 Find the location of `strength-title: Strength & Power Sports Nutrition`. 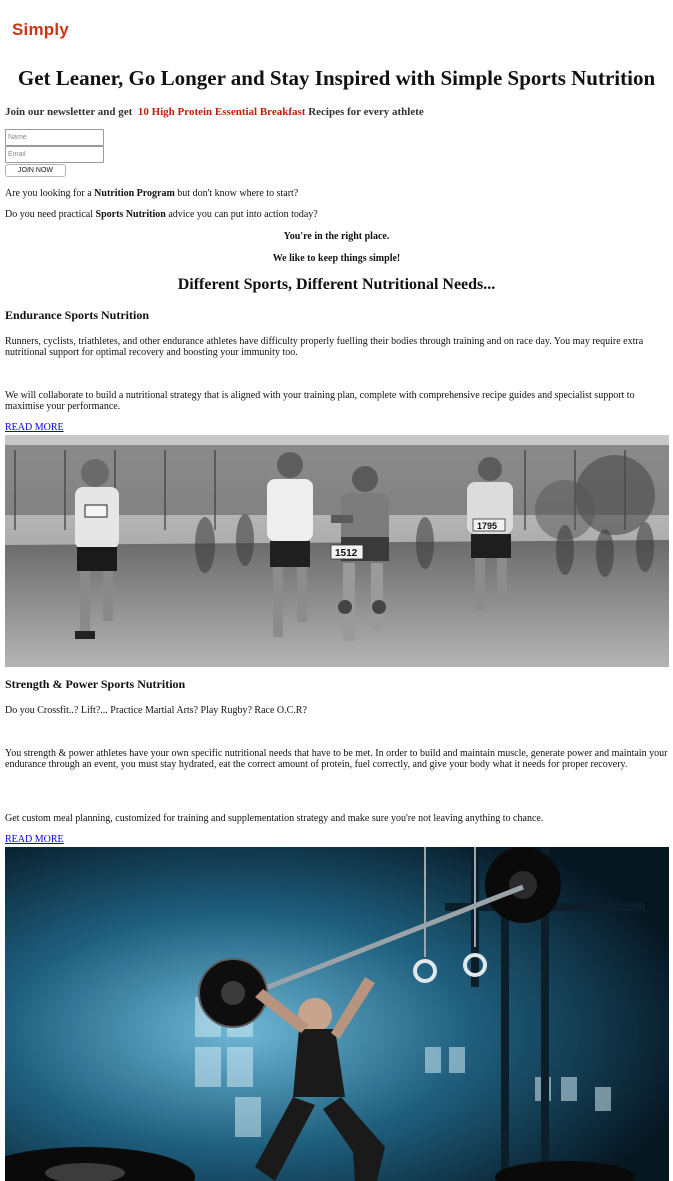

strength-title: Strength & Power Sports Nutrition is located at coordinates (95, 684).